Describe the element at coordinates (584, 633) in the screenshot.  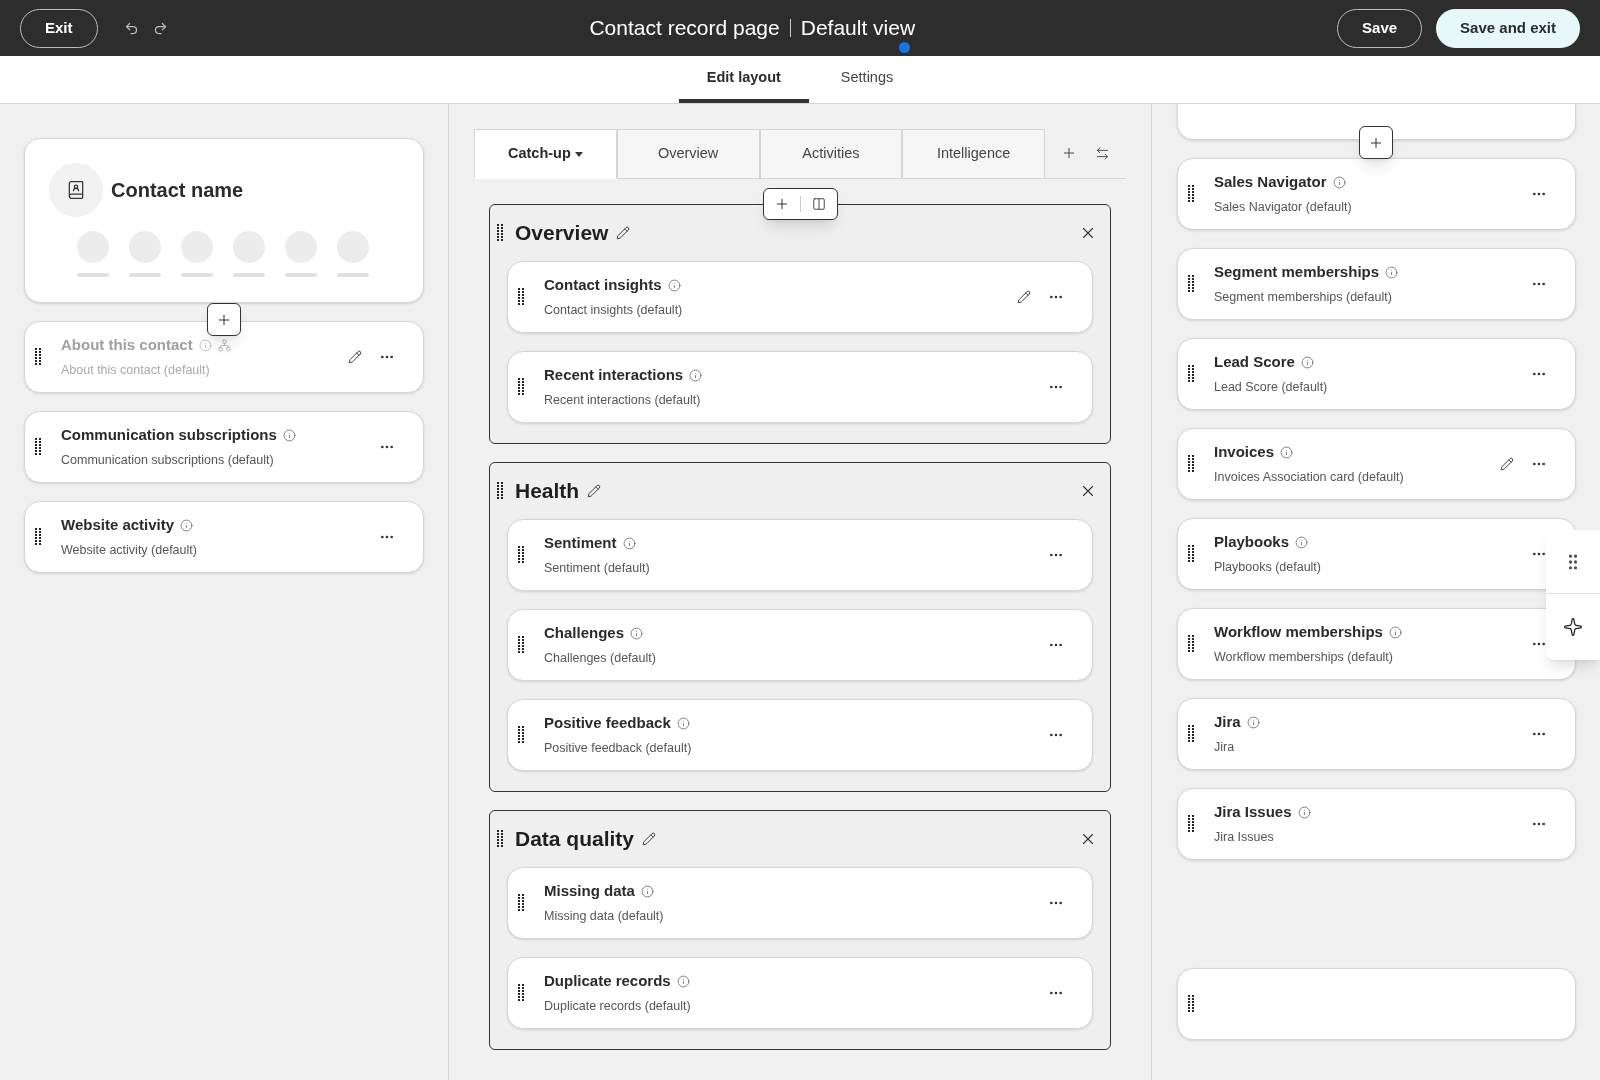
I see `card-title: Challenges` at that location.